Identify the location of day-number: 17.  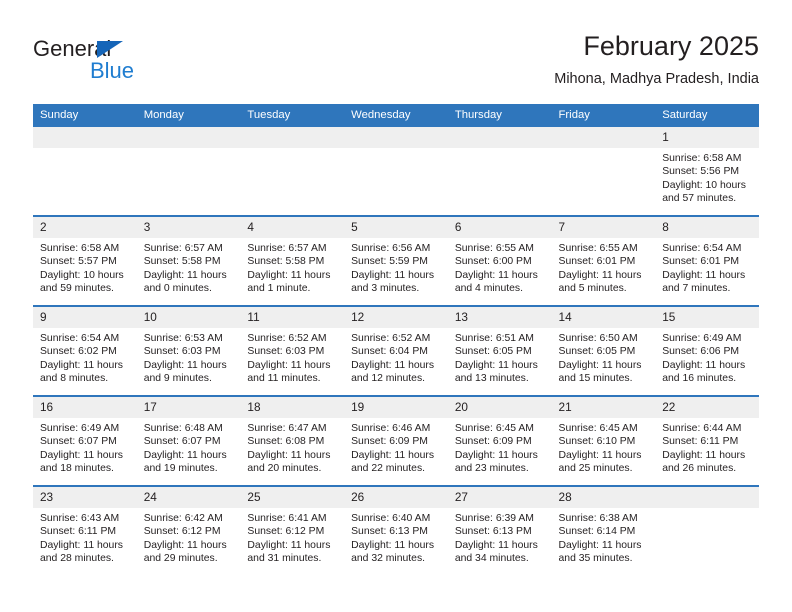
(188, 407).